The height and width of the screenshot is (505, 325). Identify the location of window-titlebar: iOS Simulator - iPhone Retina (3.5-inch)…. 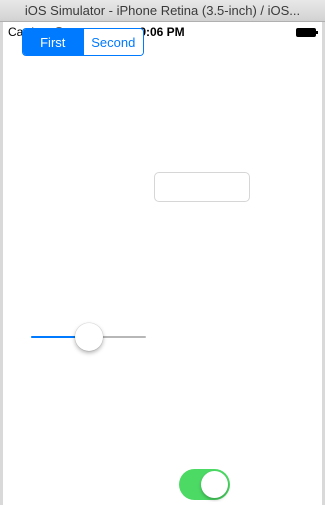
(162, 11).